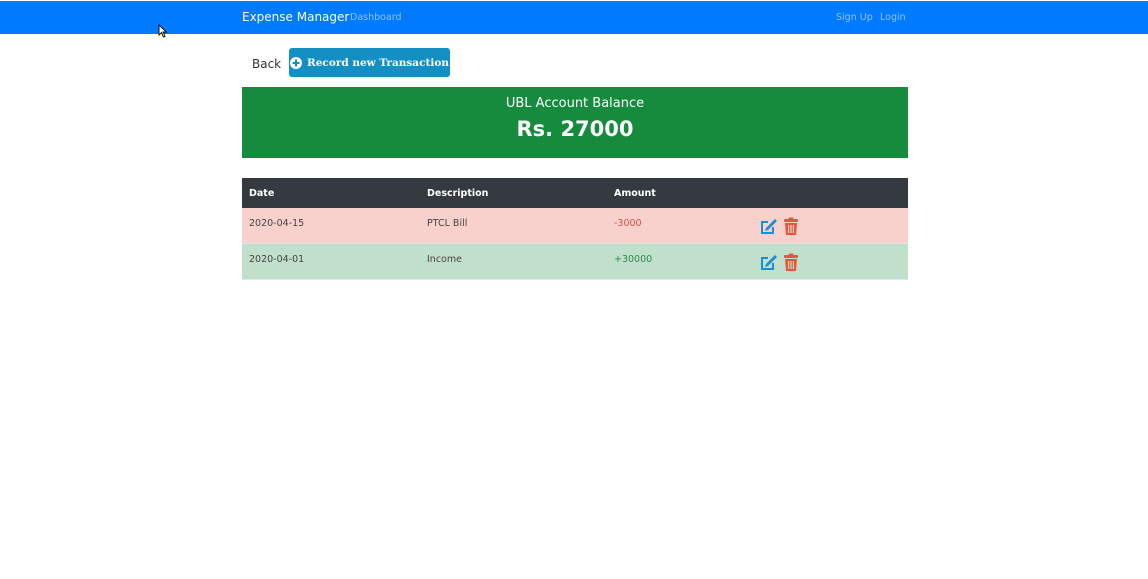 The height and width of the screenshot is (579, 1148). I want to click on row-date: 2020-04-01, so click(277, 259).